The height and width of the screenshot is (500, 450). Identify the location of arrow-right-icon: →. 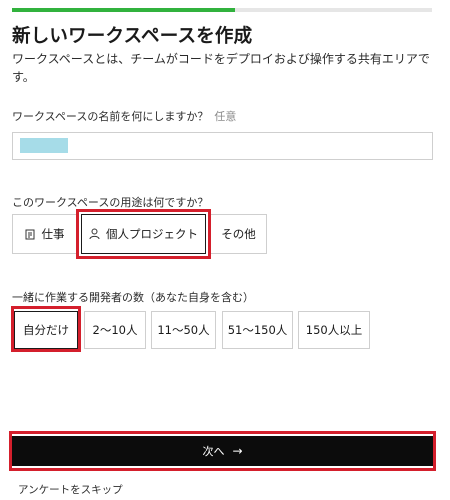
(237, 451).